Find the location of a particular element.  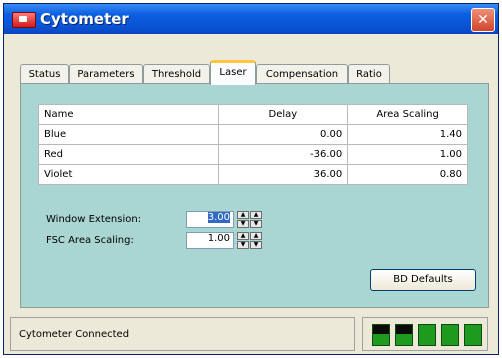

fsc-area-scaling-label: FSC Area Scaling: is located at coordinates (90, 240).